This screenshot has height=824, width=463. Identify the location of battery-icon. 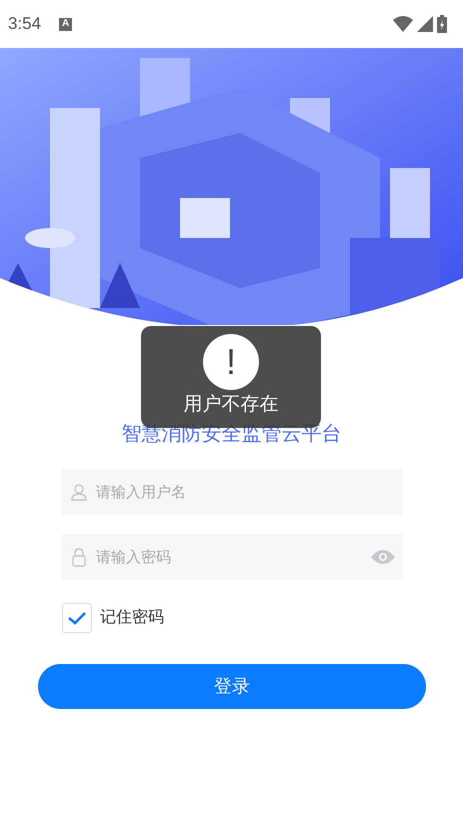
(442, 24).